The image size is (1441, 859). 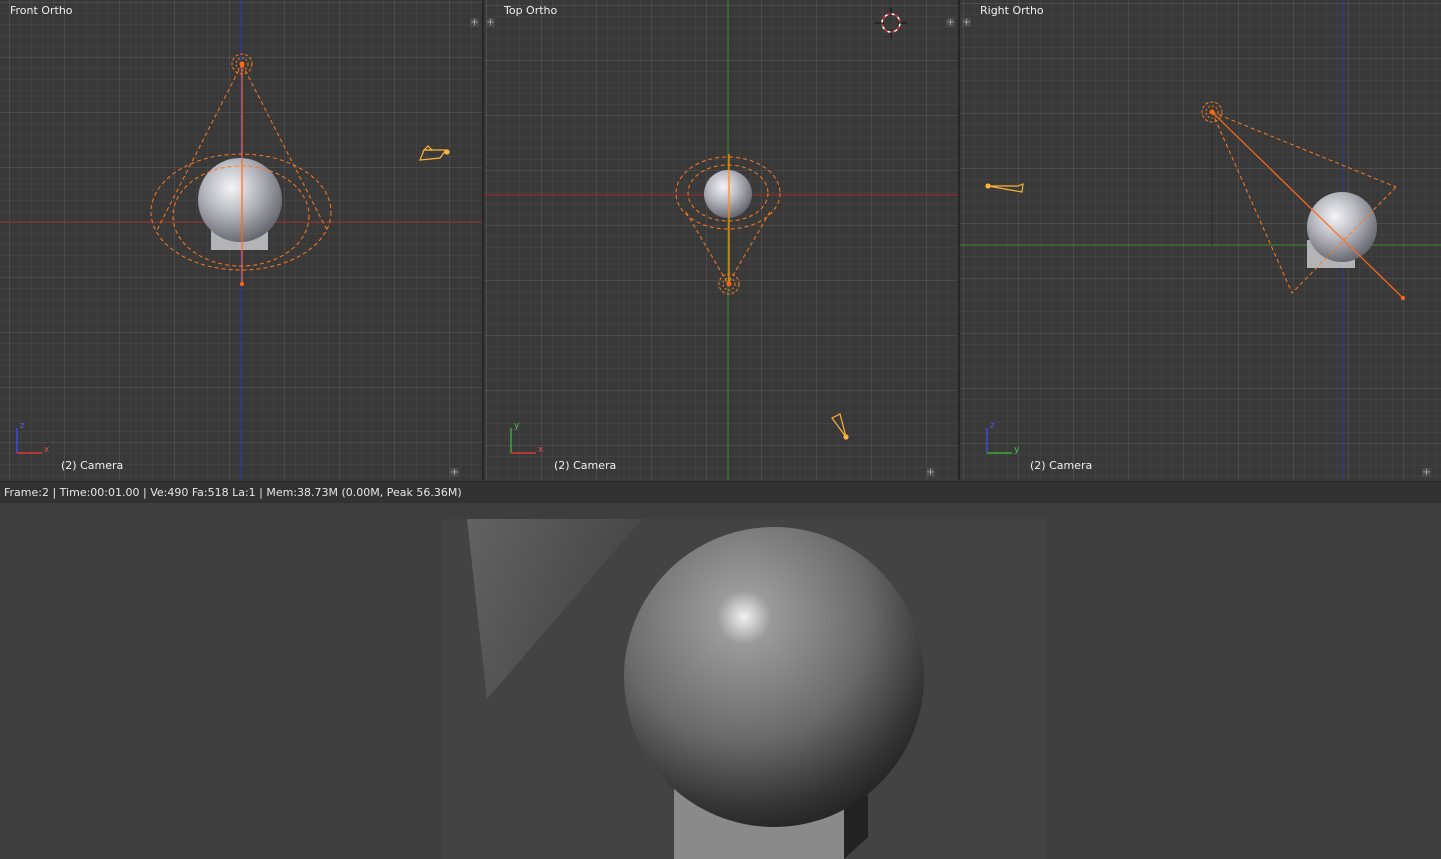 I want to click on 3d-cursor-icon, so click(x=891, y=23).